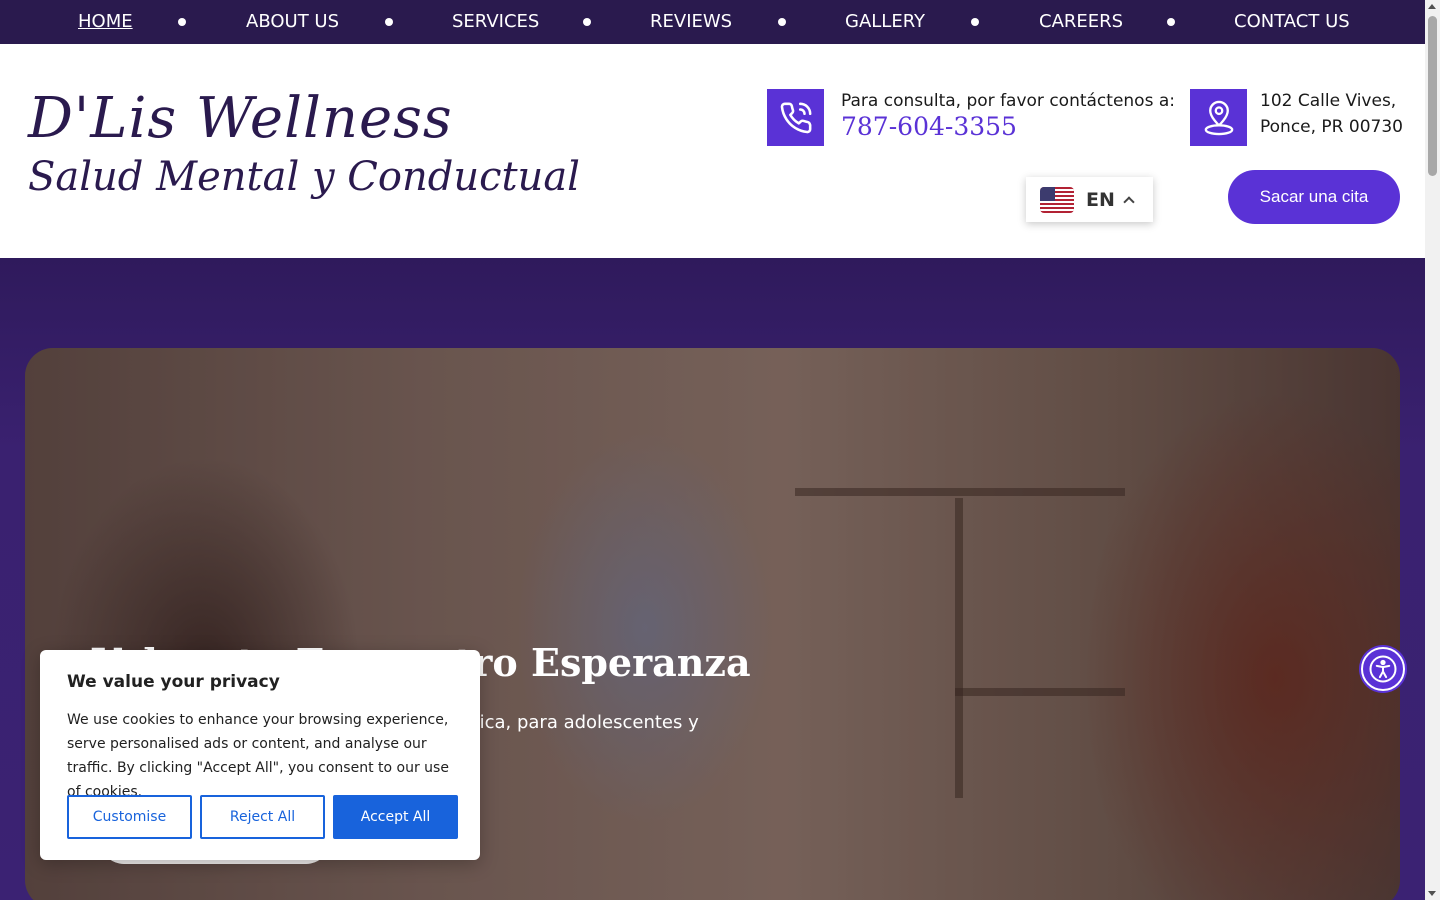 The image size is (1440, 900). I want to click on scroll-up-arrow, so click(1432, 6).